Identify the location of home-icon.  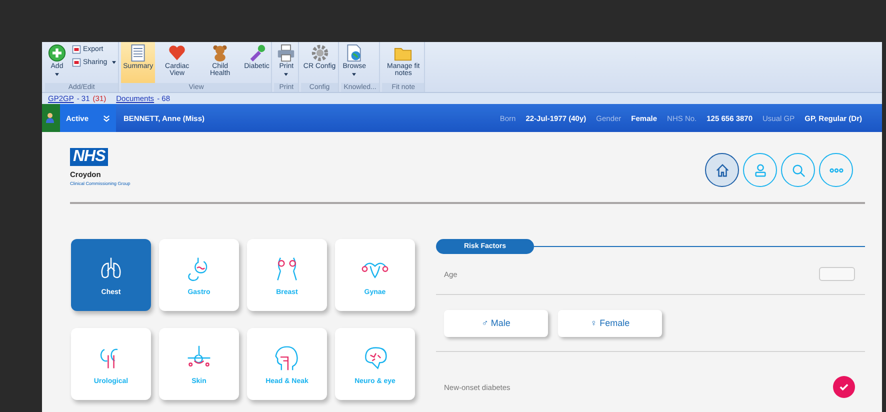
(722, 170).